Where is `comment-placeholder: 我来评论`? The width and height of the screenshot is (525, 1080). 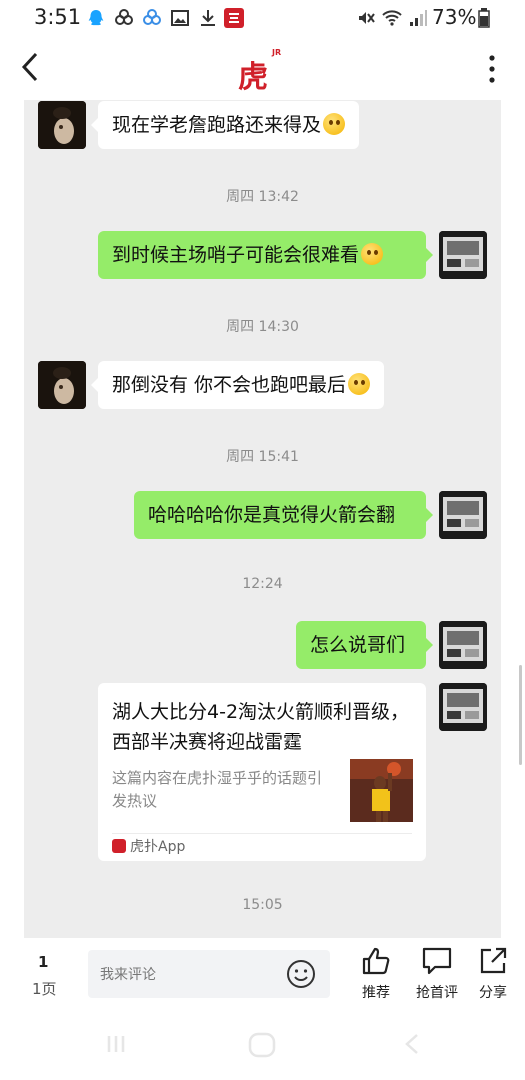
comment-placeholder: 我来评论 is located at coordinates (128, 975).